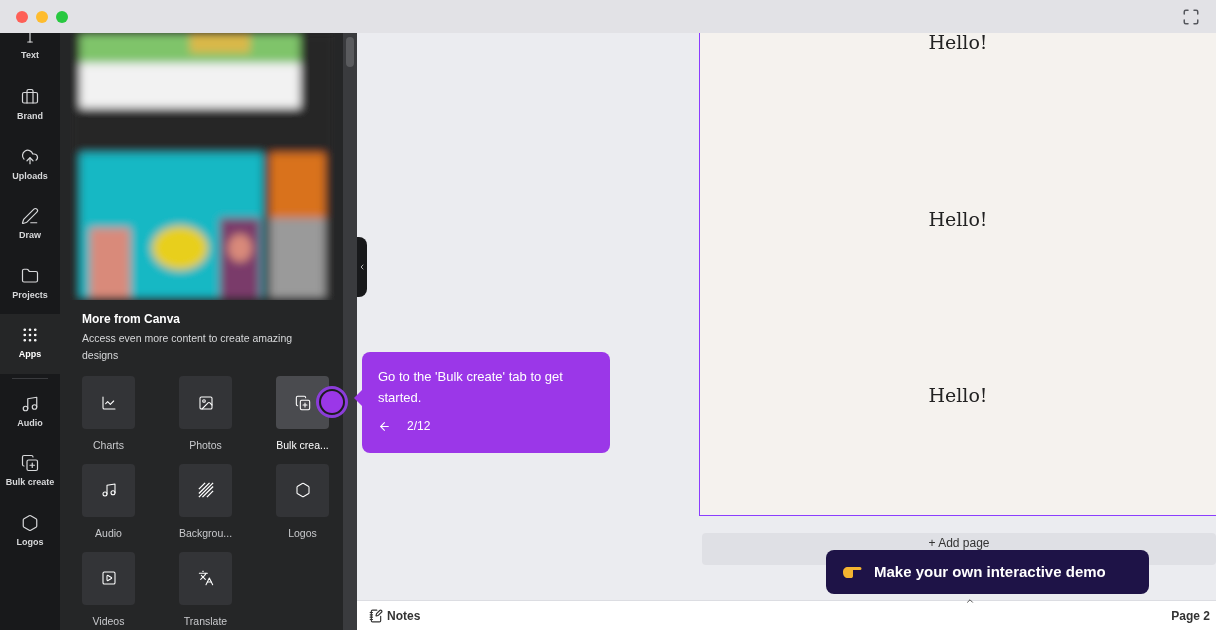  I want to click on image-icon, so click(205, 402).